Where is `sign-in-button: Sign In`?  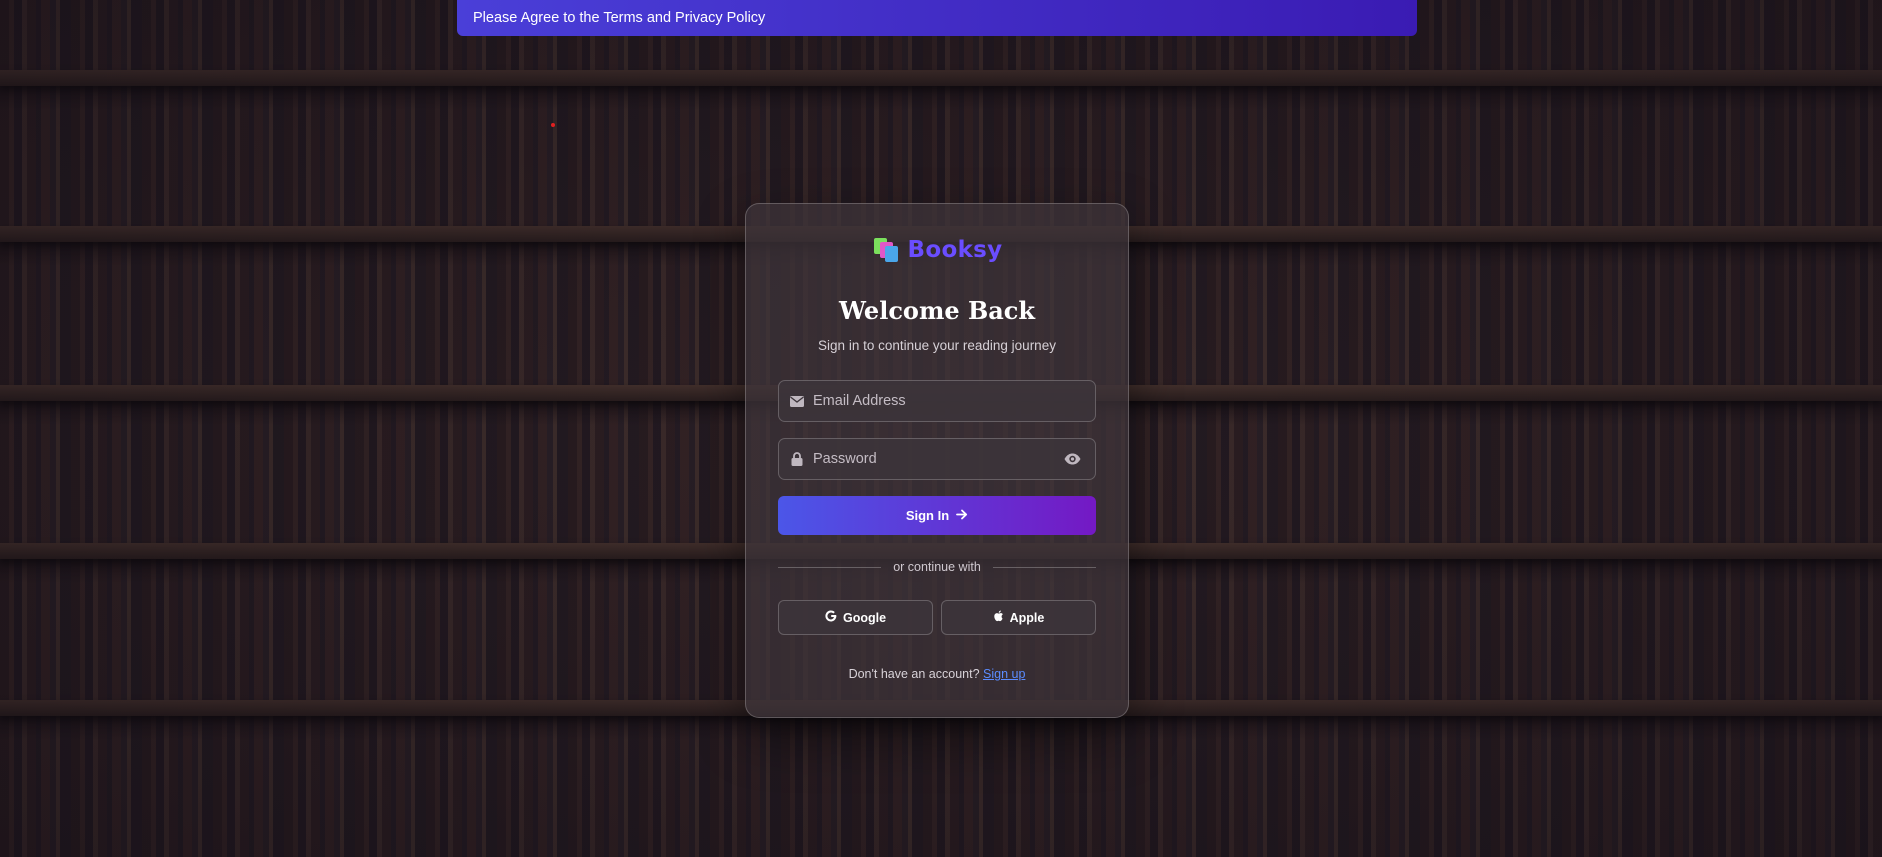 sign-in-button: Sign In is located at coordinates (937, 515).